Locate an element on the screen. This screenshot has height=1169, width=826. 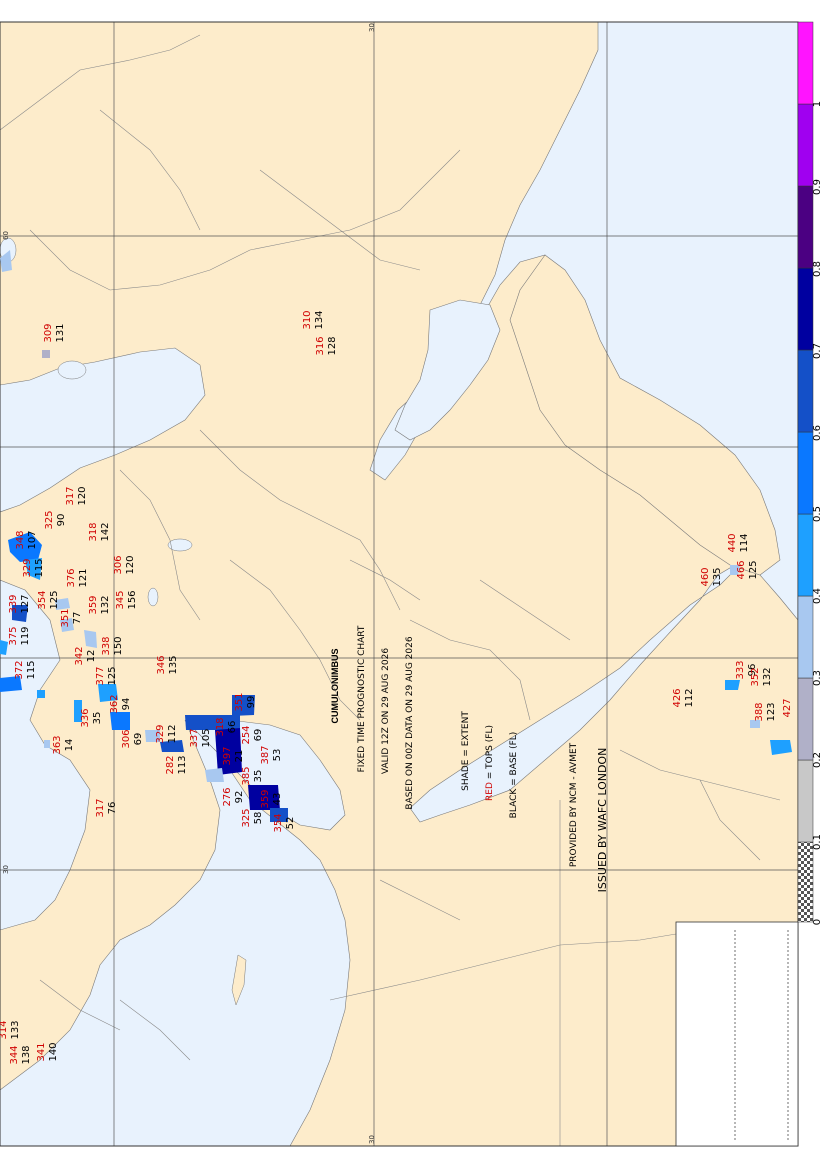
cell-top-label: 376 is located at coordinates (71, 577).